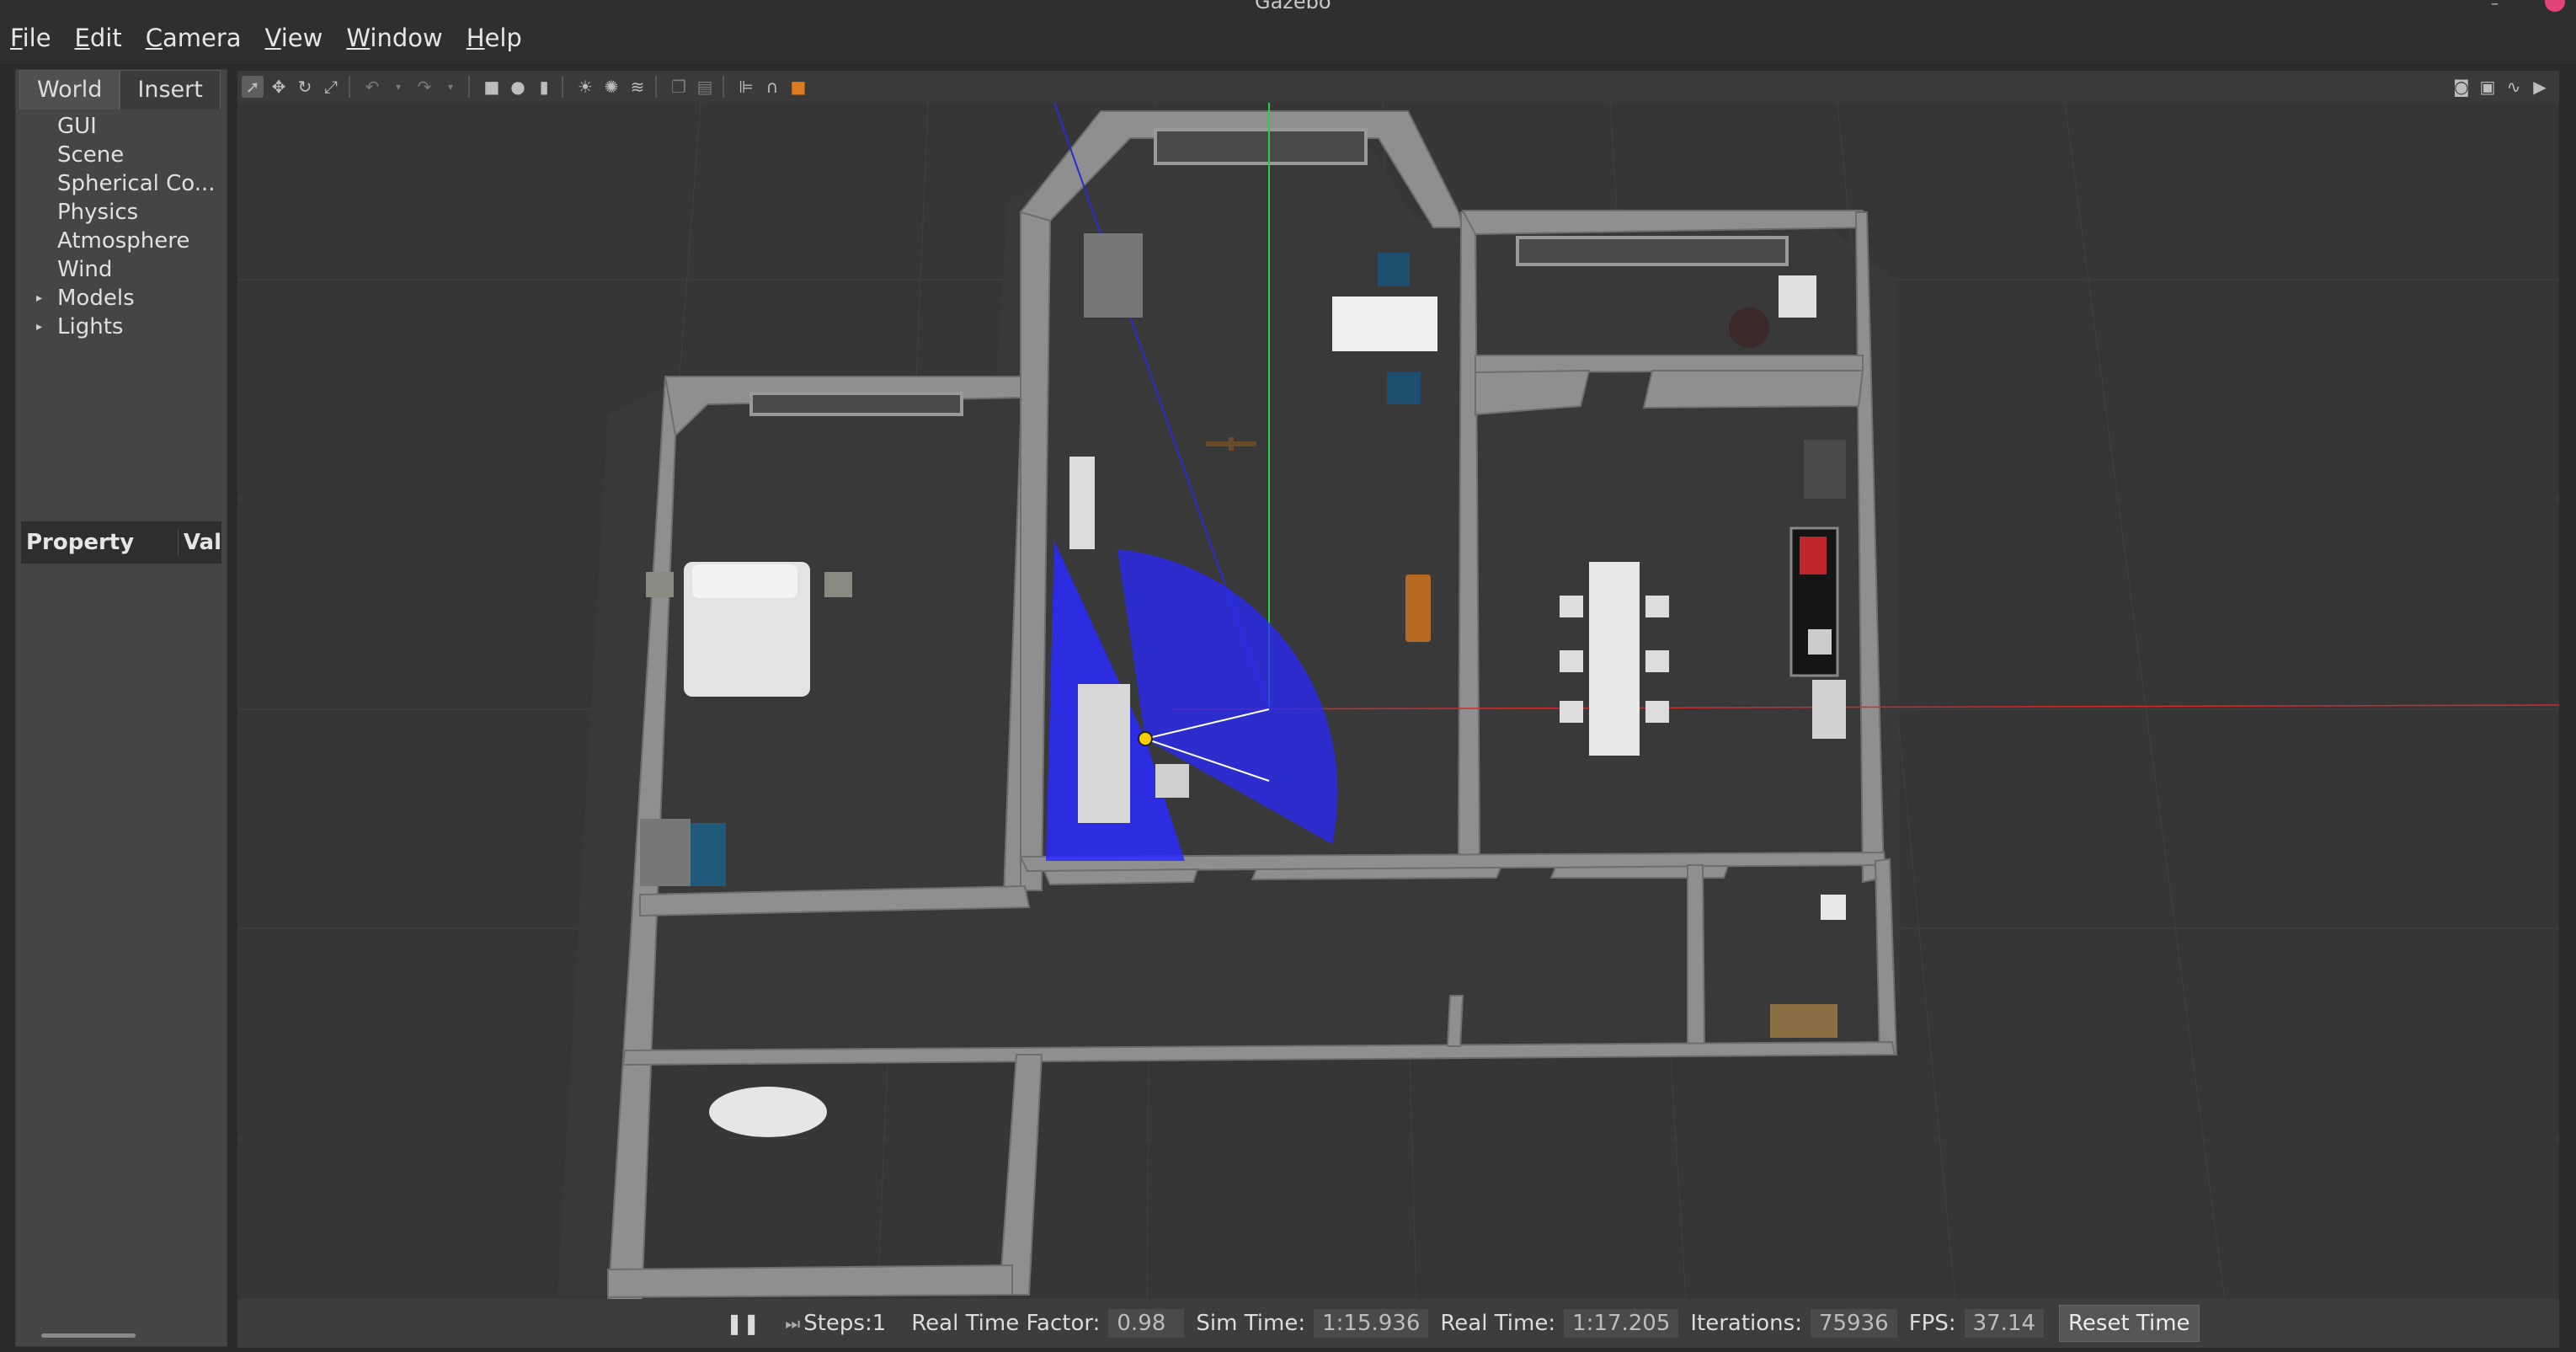  Describe the element at coordinates (121, 327) in the screenshot. I see `tree-item-lights: ▸ Lights` at that location.